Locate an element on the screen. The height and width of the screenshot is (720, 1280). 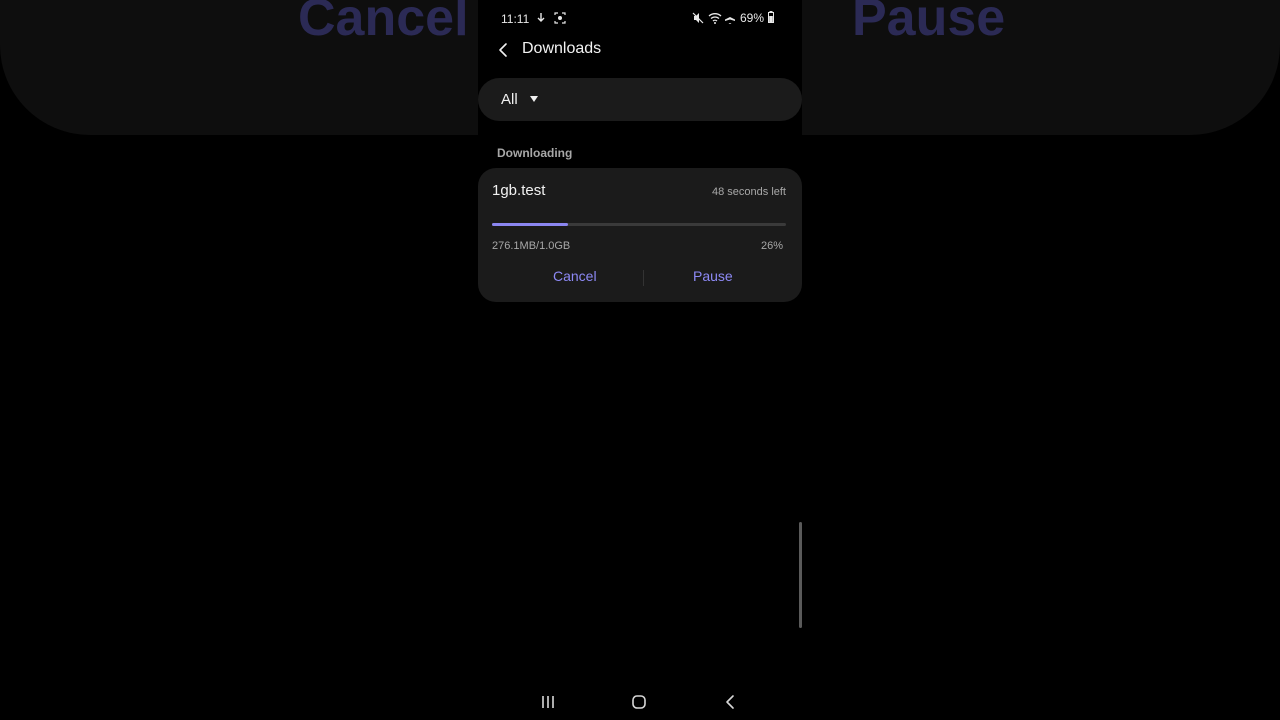
time-remaining: 48 seconds left is located at coordinates (749, 192).